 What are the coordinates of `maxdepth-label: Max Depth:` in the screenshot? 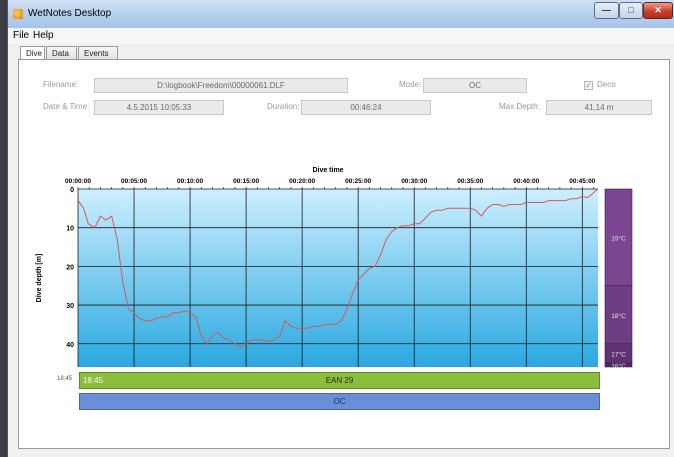 It's located at (519, 106).